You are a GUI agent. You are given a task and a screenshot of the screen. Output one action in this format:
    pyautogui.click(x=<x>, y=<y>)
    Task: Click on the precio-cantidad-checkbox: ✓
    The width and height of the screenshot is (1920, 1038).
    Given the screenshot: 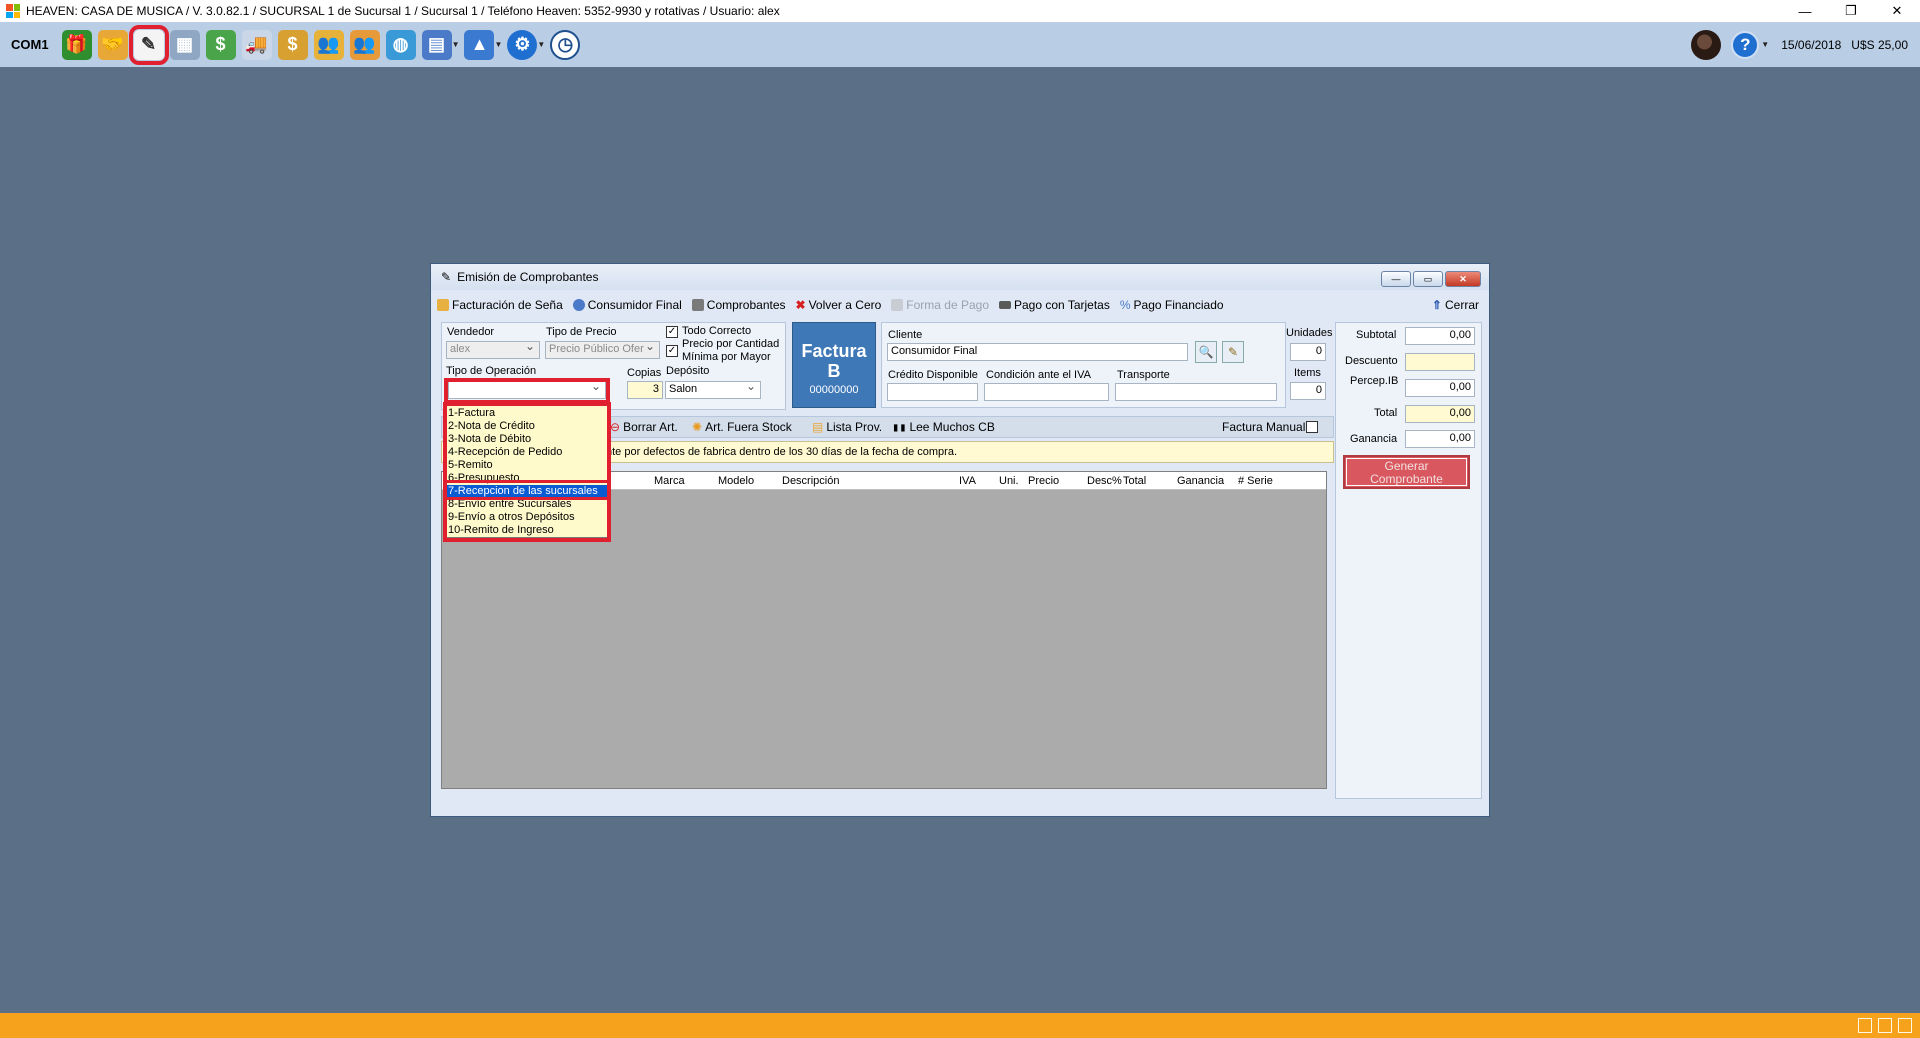 What is the action you would take?
    pyautogui.click(x=672, y=351)
    